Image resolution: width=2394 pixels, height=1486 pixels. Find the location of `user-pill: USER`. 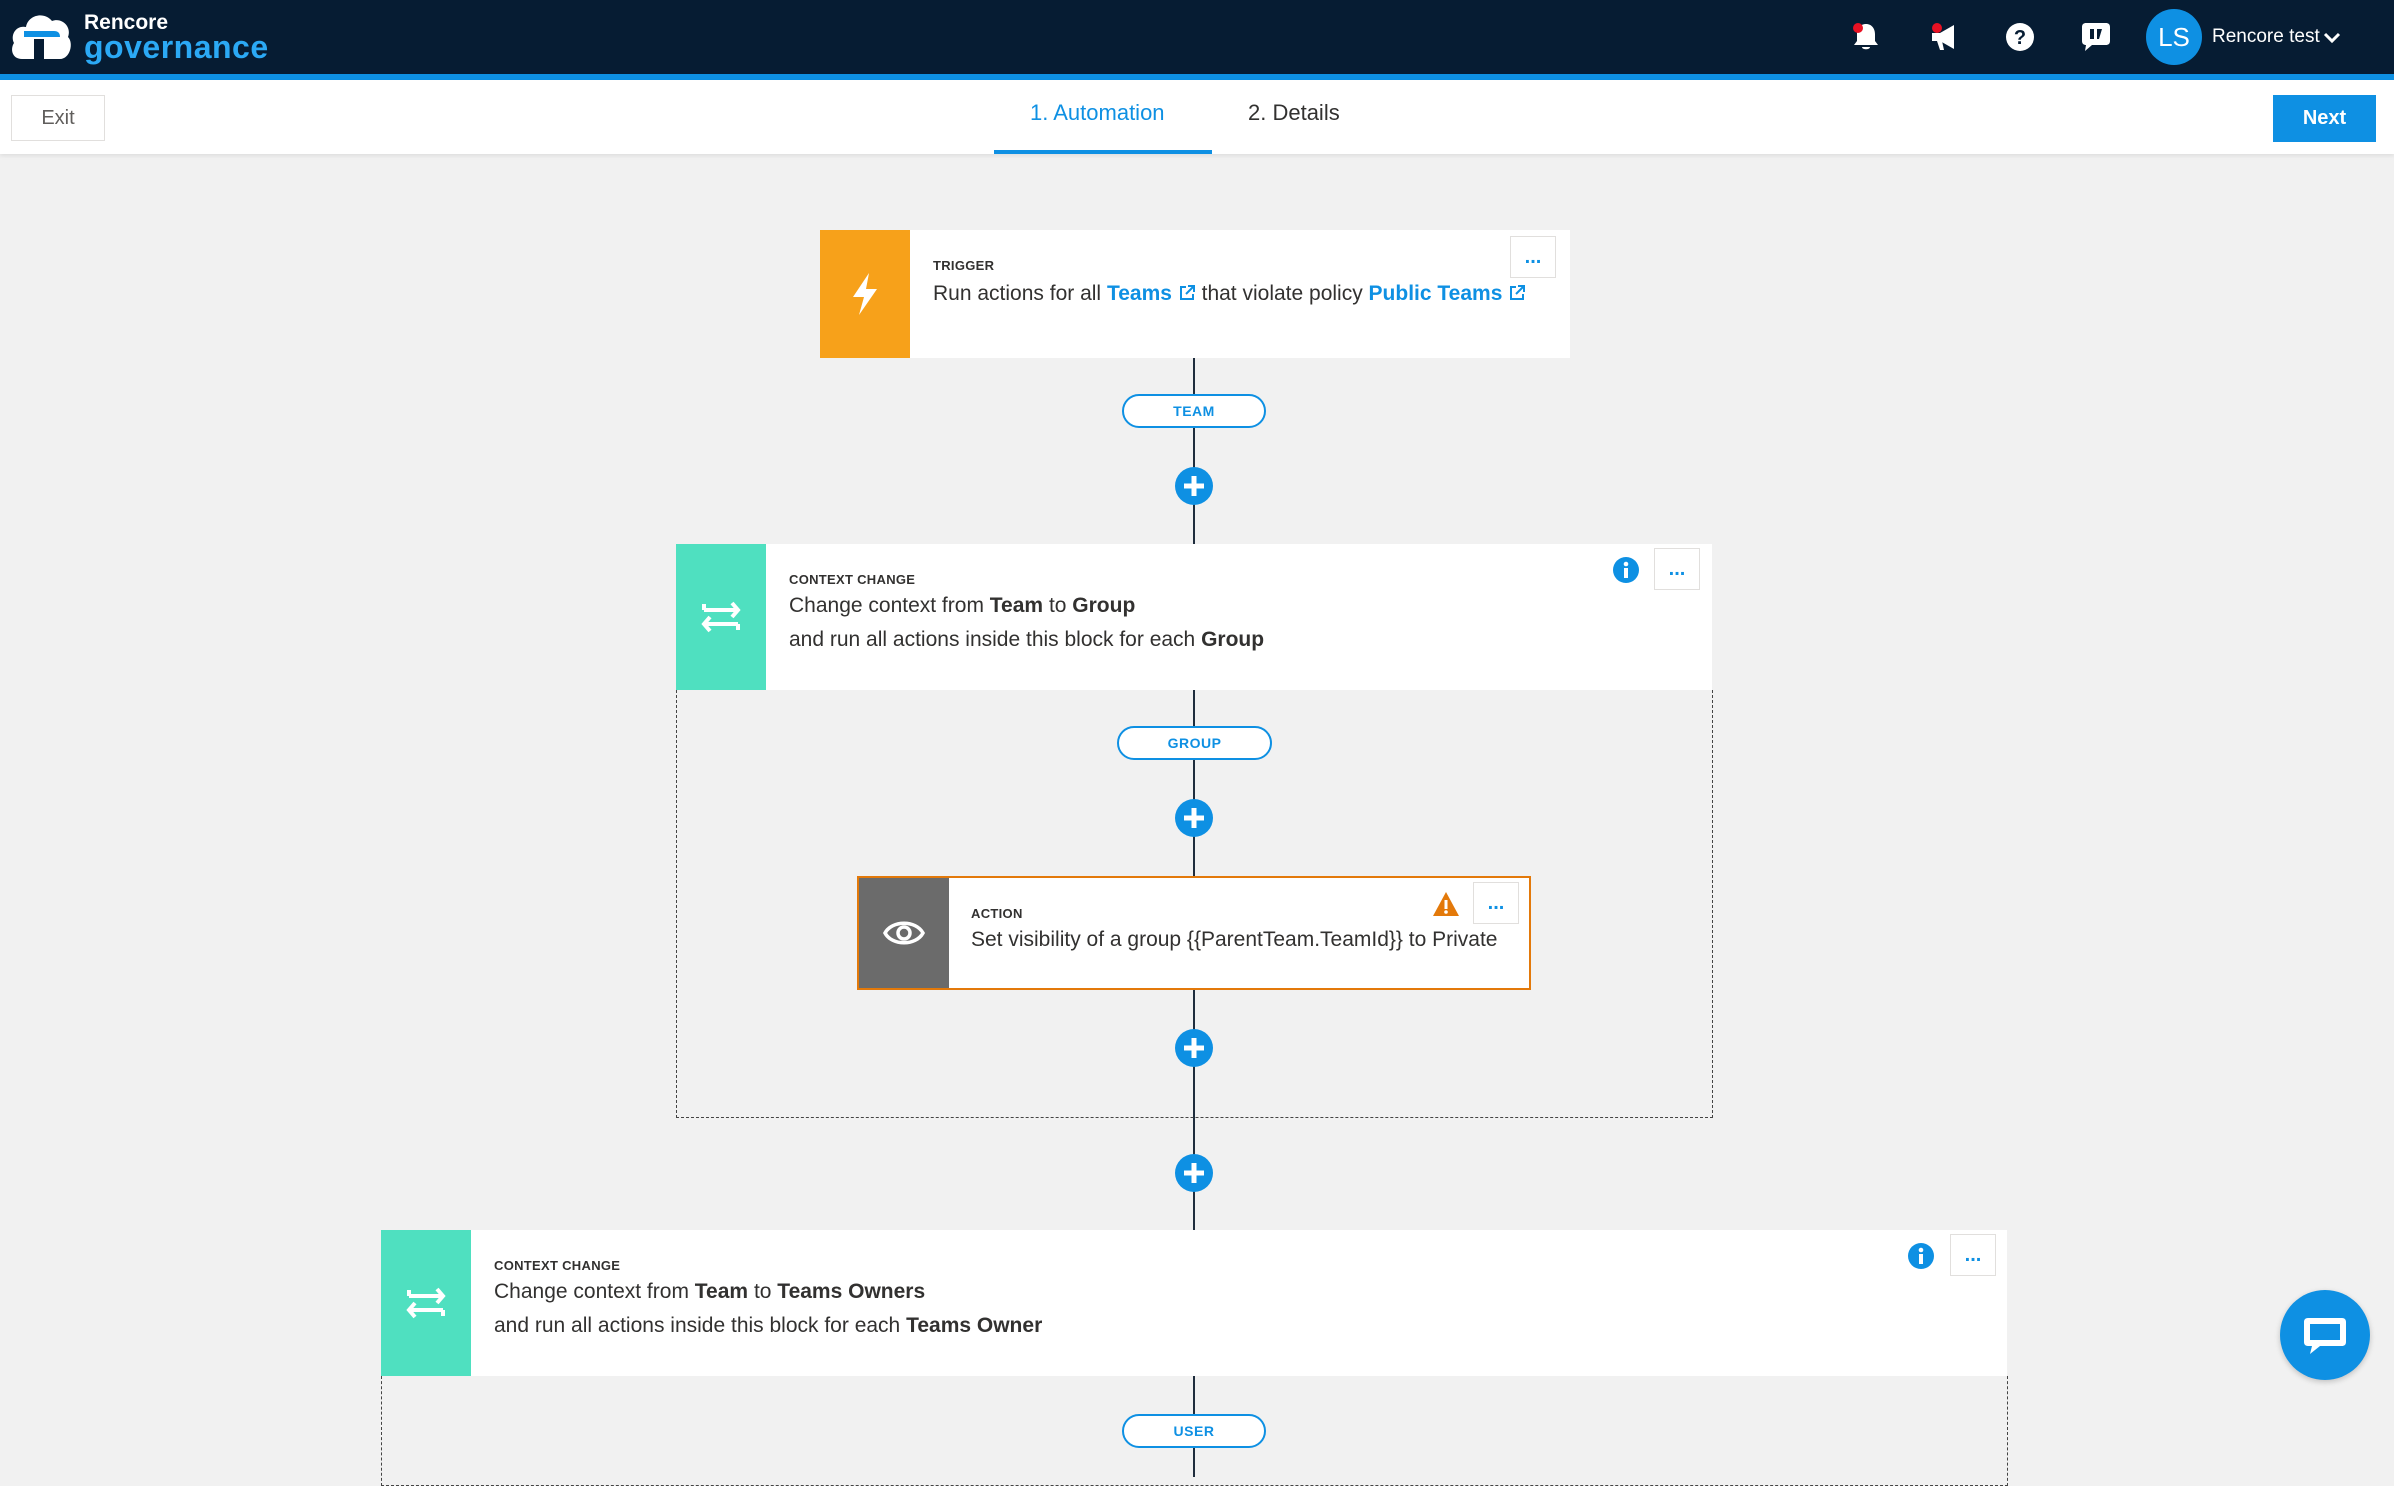

user-pill: USER is located at coordinates (1194, 1431).